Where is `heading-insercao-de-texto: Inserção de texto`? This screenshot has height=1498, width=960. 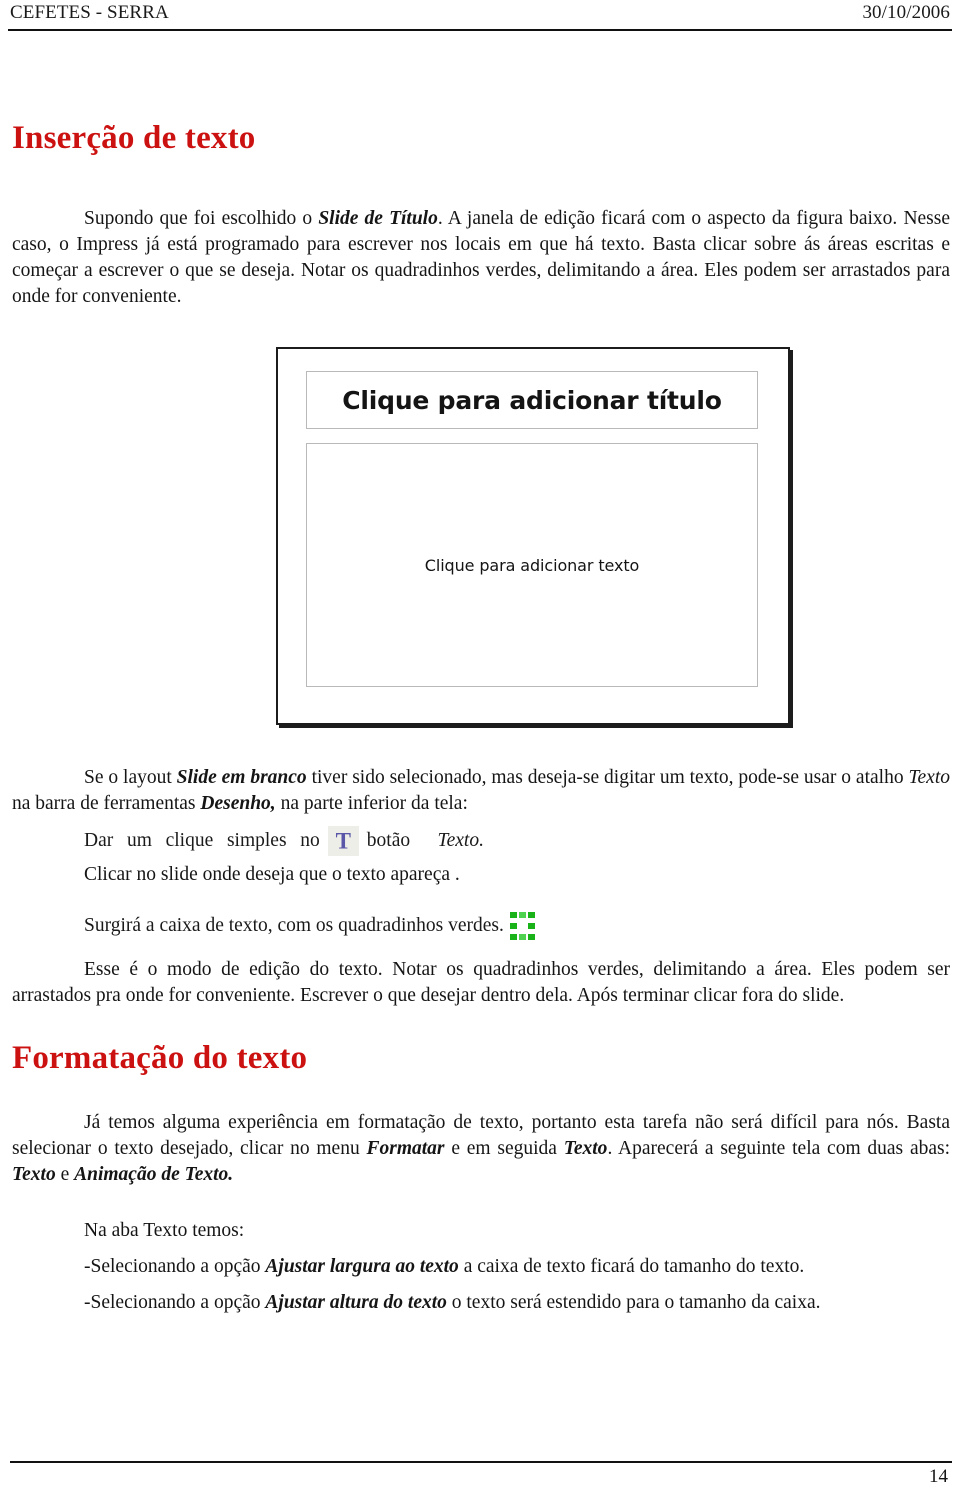
heading-insercao-de-texto: Inserção de texto is located at coordinates (134, 138).